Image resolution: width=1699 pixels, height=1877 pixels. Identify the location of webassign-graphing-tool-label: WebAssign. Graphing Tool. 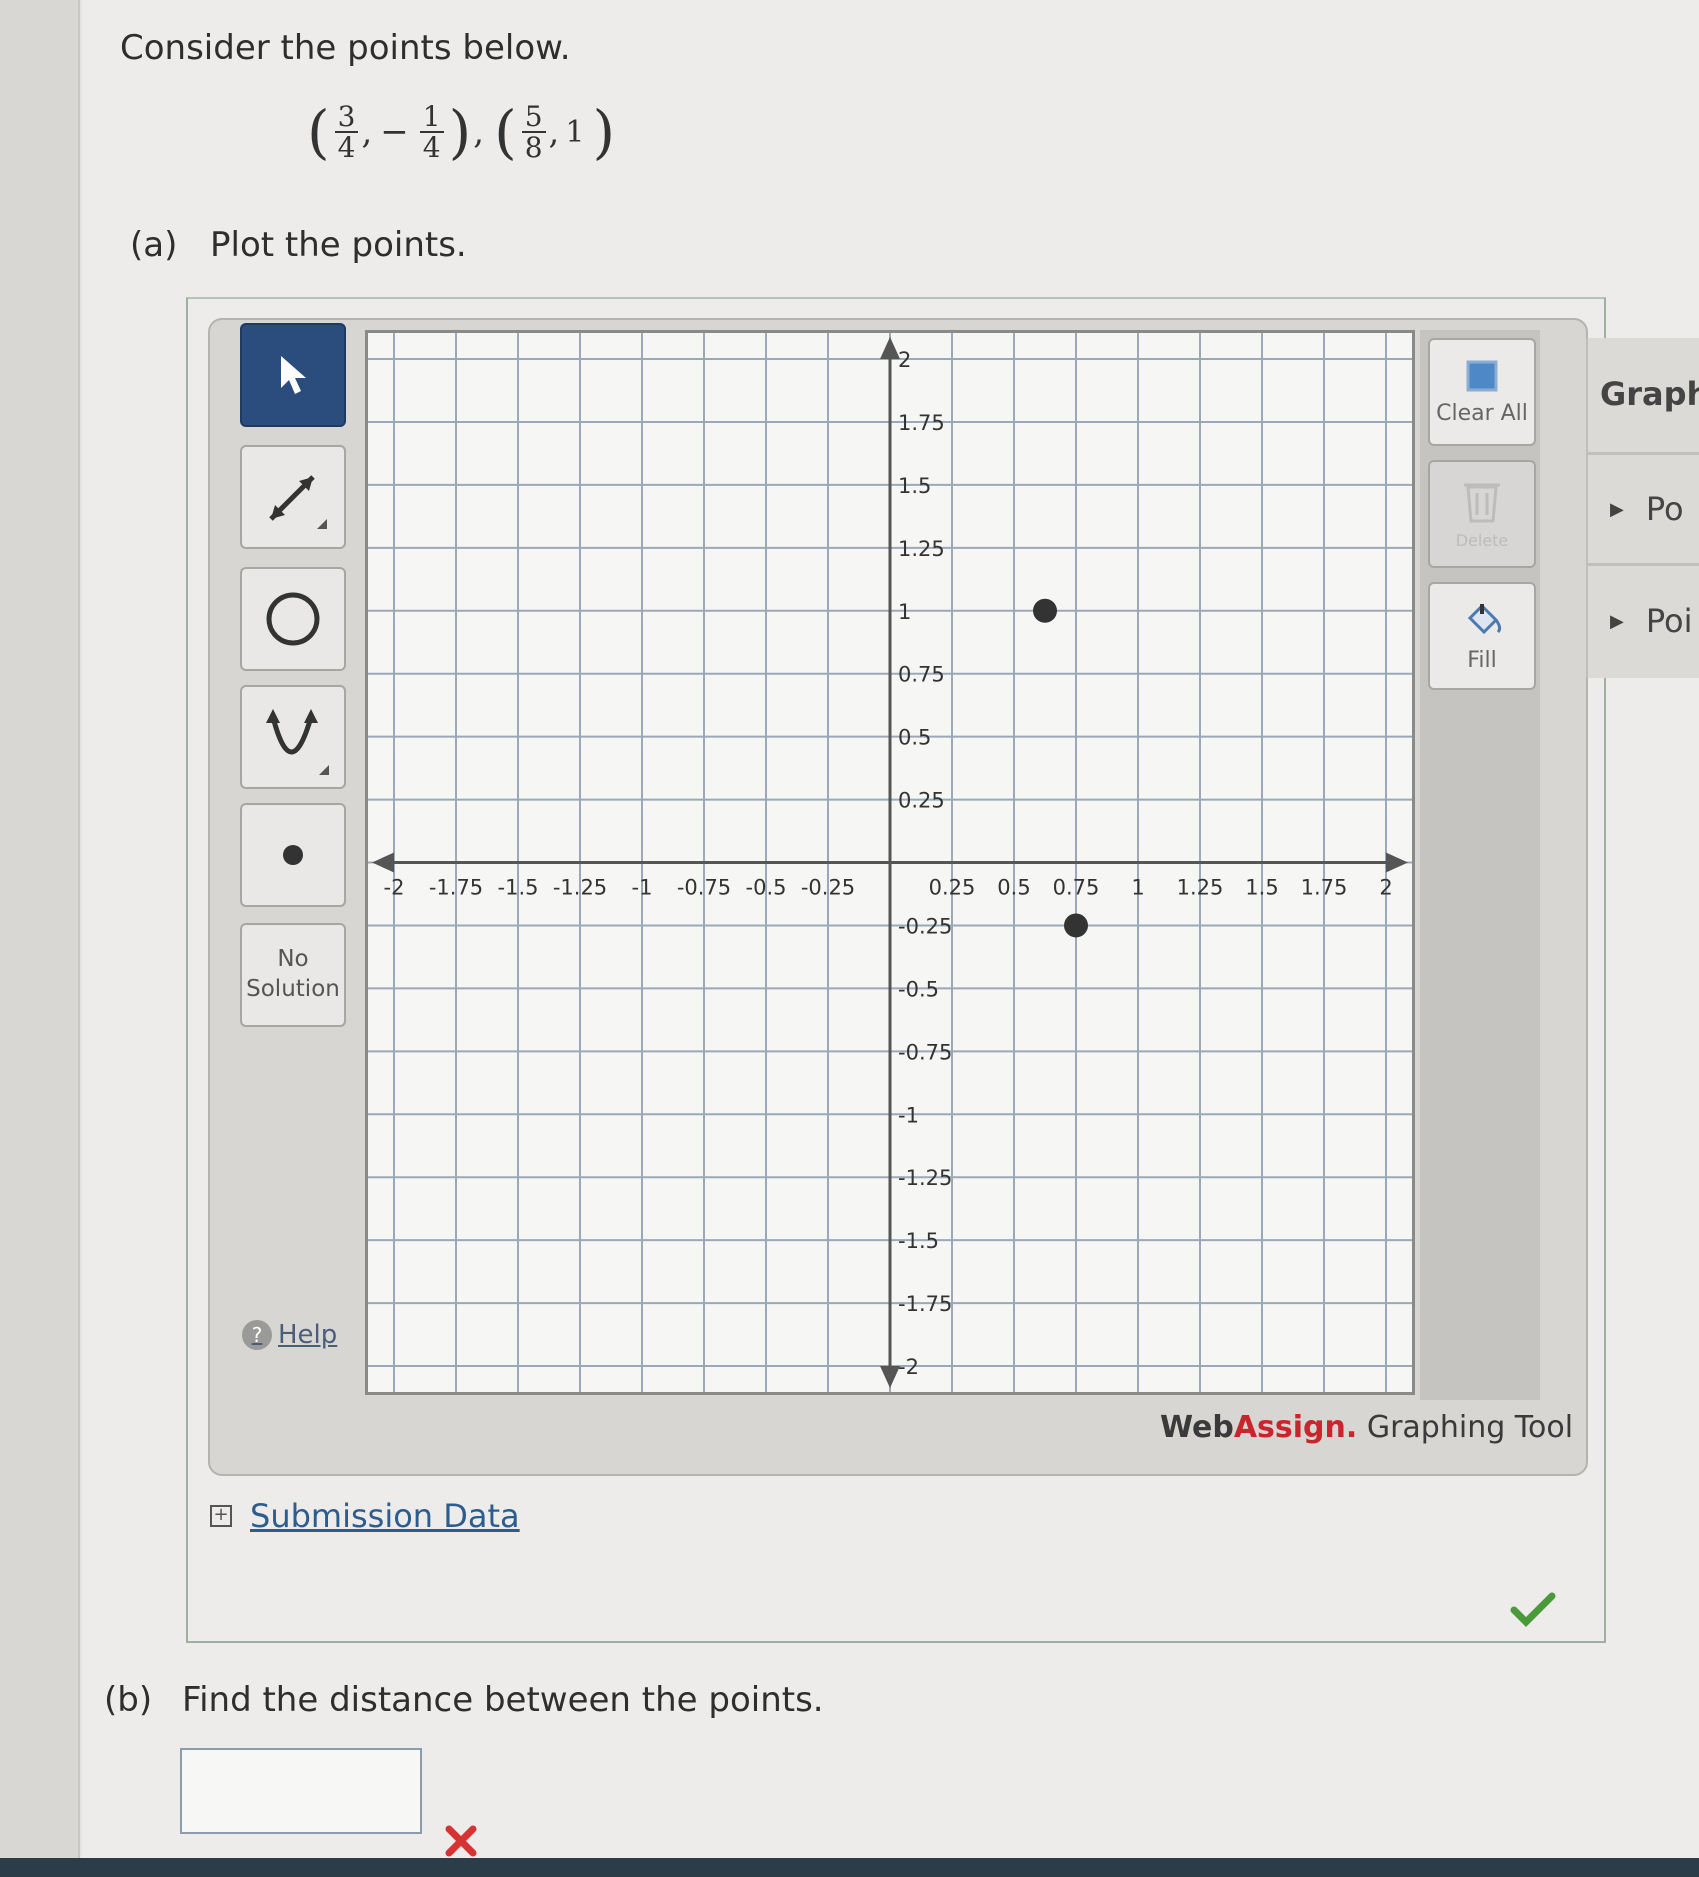
(1367, 1427).